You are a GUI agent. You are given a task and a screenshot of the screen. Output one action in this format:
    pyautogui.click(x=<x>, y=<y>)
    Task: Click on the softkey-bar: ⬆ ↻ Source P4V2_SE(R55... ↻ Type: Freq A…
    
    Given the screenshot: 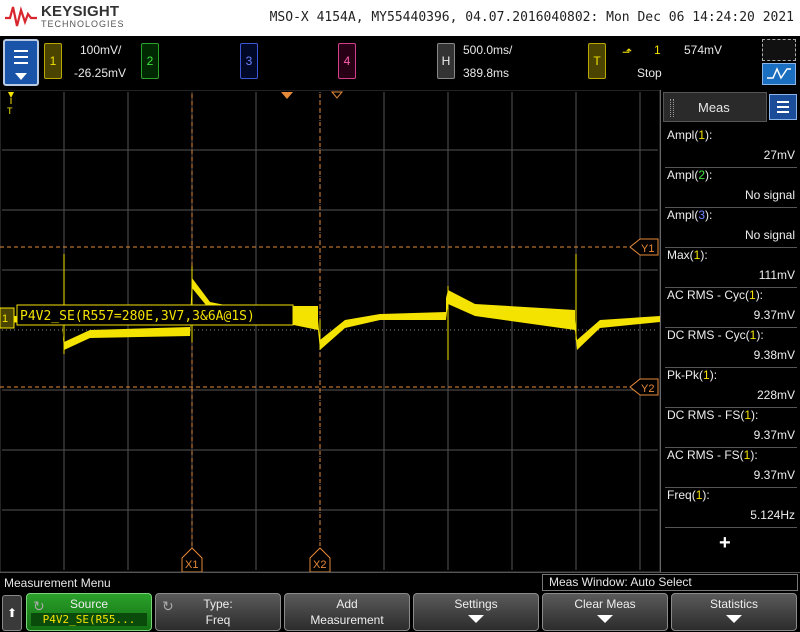 What is the action you would take?
    pyautogui.click(x=400, y=612)
    